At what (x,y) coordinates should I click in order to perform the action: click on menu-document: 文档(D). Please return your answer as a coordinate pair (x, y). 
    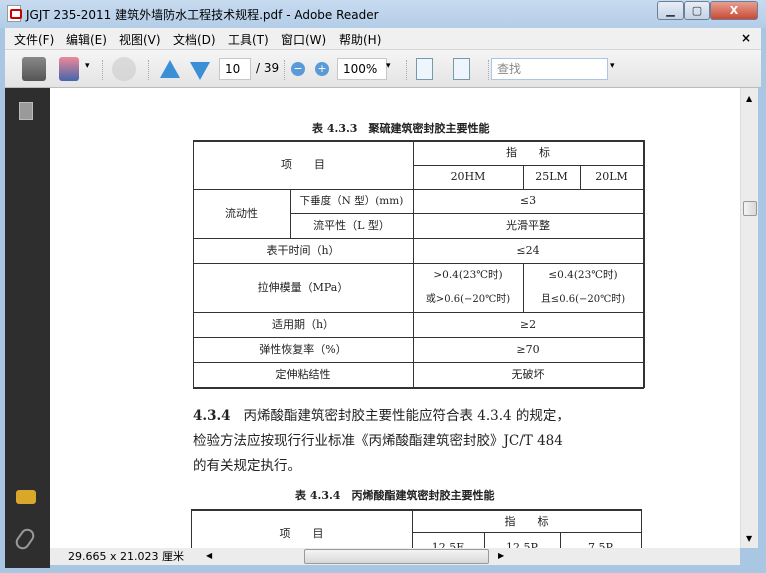
    Looking at the image, I should click on (194, 39).